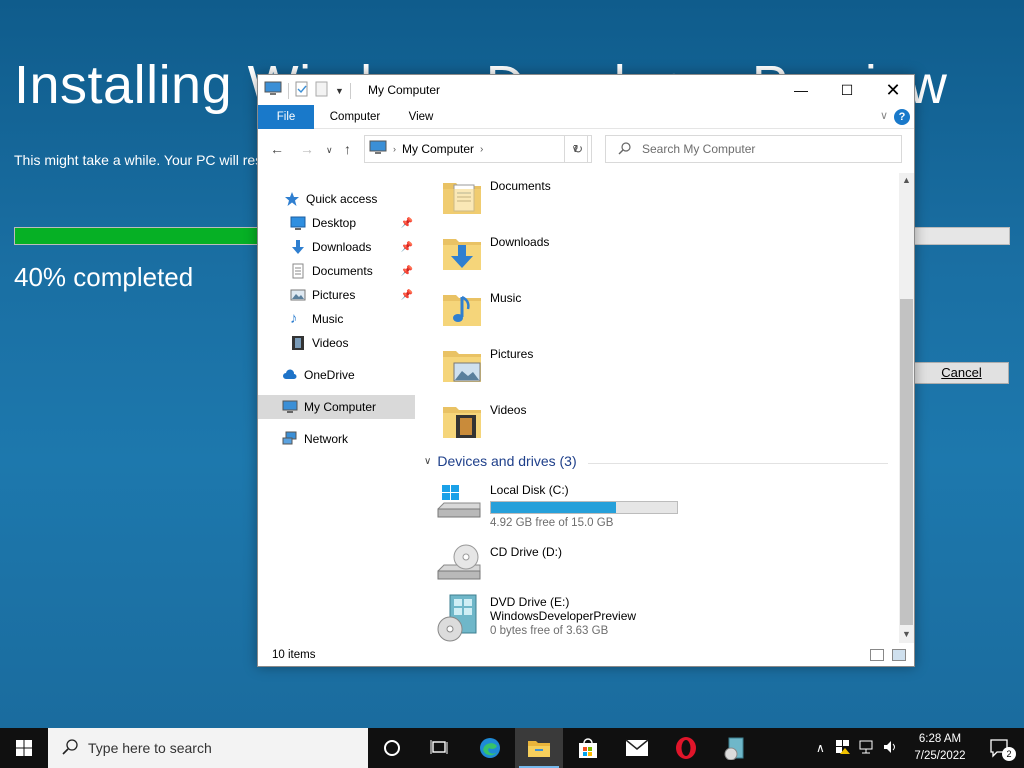  Describe the element at coordinates (298, 343) in the screenshot. I see `film-strip-icon` at that location.